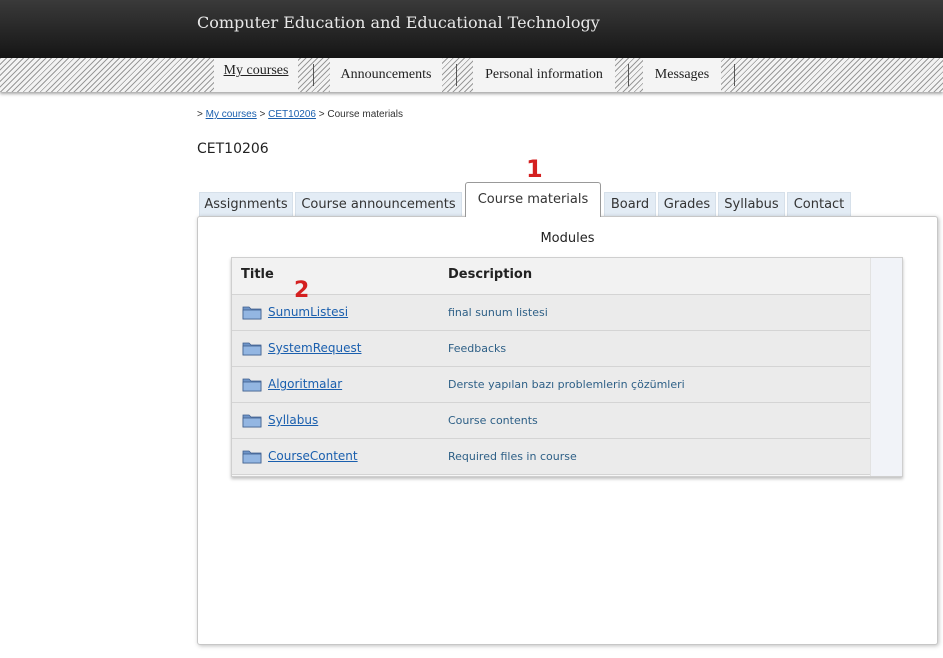  Describe the element at coordinates (233, 149) in the screenshot. I see `page-title: CET10206` at that location.